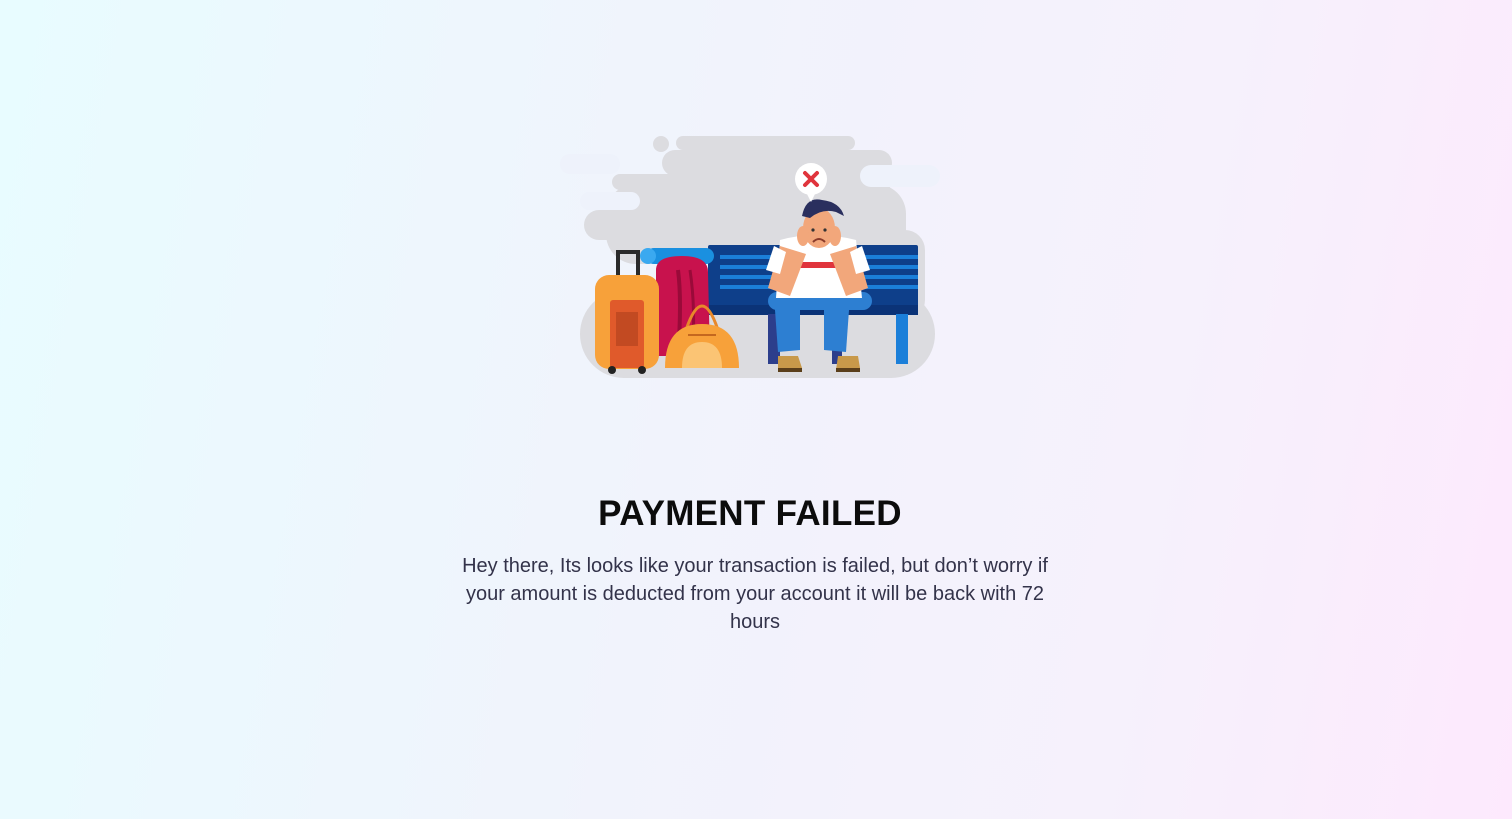 This screenshot has width=1512, height=819. Describe the element at coordinates (750, 513) in the screenshot. I see `page-title: PAYMENT FAILED` at that location.